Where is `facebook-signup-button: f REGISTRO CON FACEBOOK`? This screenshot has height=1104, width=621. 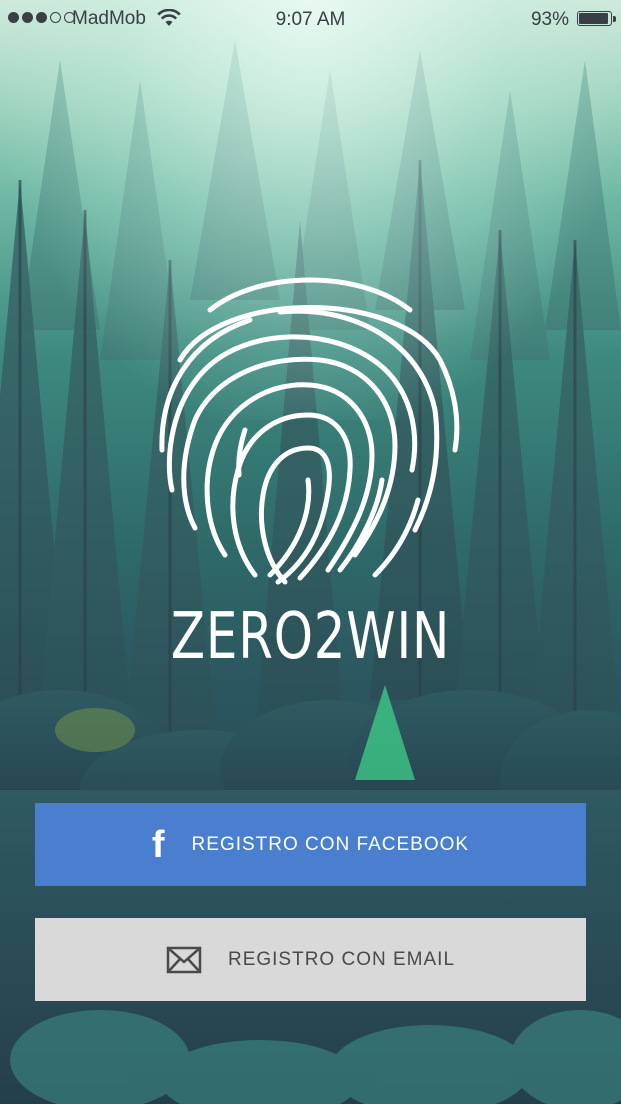 facebook-signup-button: f REGISTRO CON FACEBOOK is located at coordinates (310, 844).